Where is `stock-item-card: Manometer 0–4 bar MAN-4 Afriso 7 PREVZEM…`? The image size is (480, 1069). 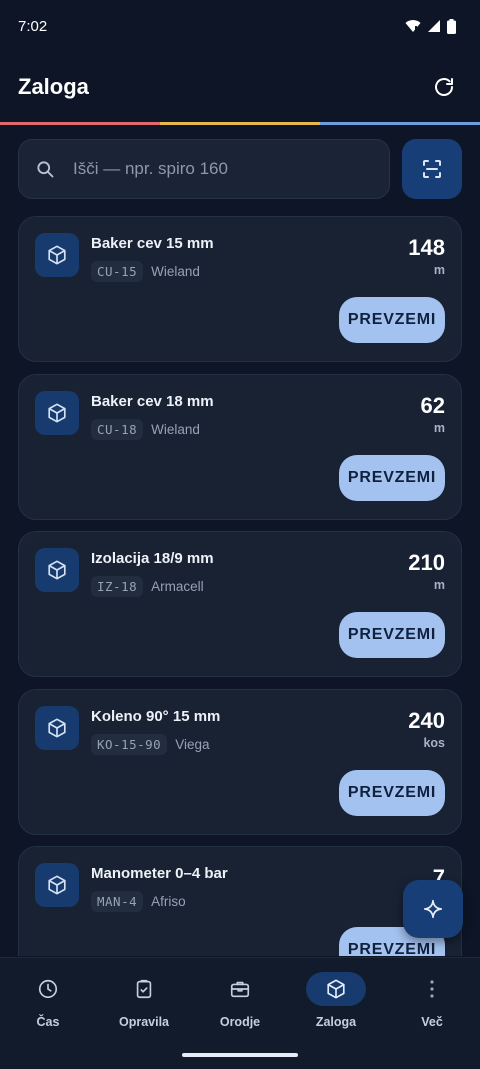
stock-item-card: Manometer 0–4 bar MAN-4 Afriso 7 PREVZEM… is located at coordinates (240, 901).